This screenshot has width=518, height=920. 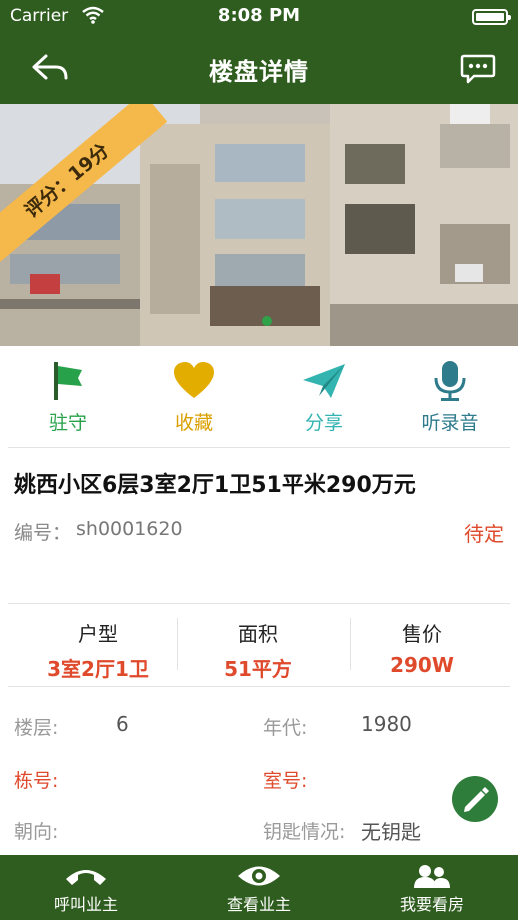 What do you see at coordinates (129, 529) in the screenshot?
I see `code-value: sh0001620` at bounding box center [129, 529].